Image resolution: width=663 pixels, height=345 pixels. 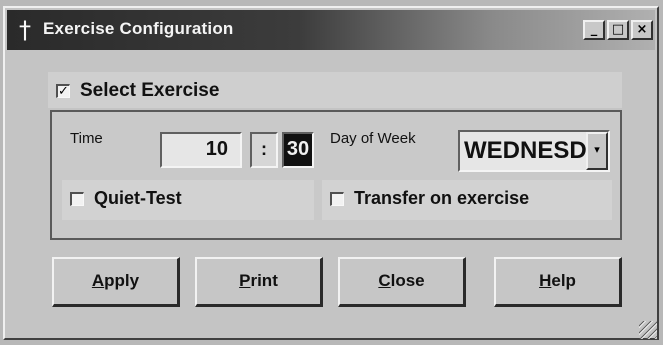 I want to click on help-button: Help, so click(x=558, y=282).